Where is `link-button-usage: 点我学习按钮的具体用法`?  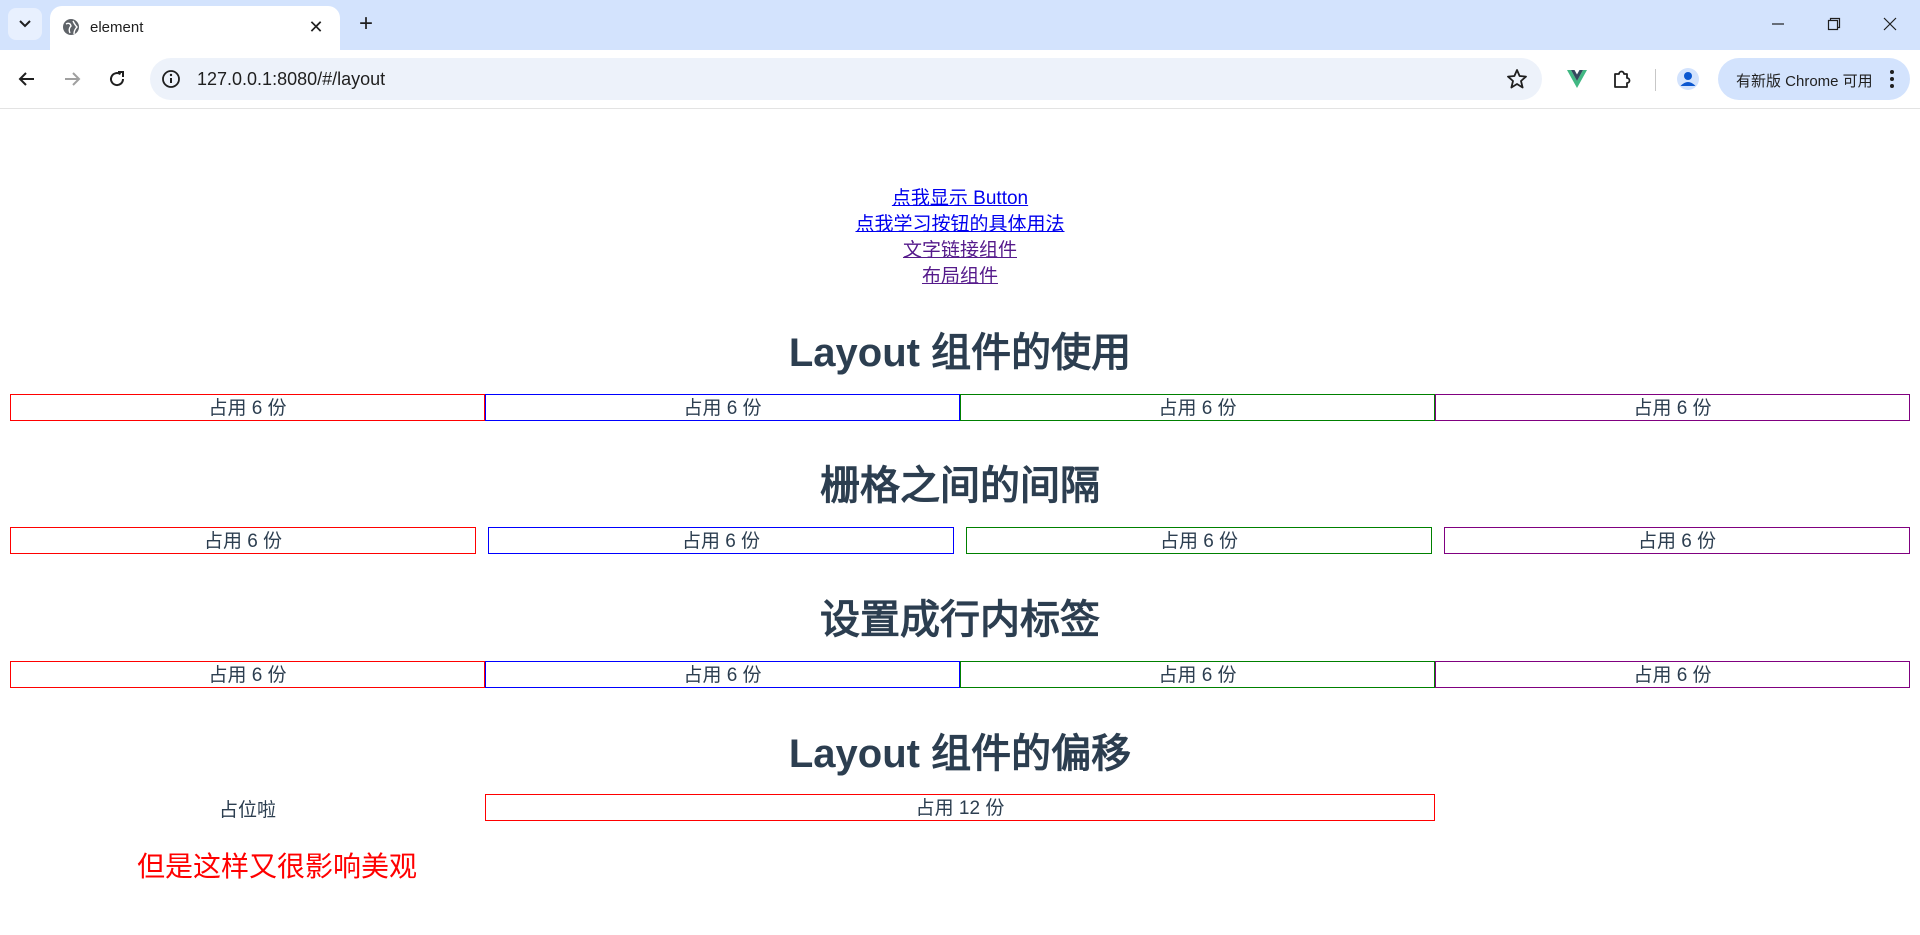 link-button-usage: 点我学习按钮的具体用法 is located at coordinates (960, 225).